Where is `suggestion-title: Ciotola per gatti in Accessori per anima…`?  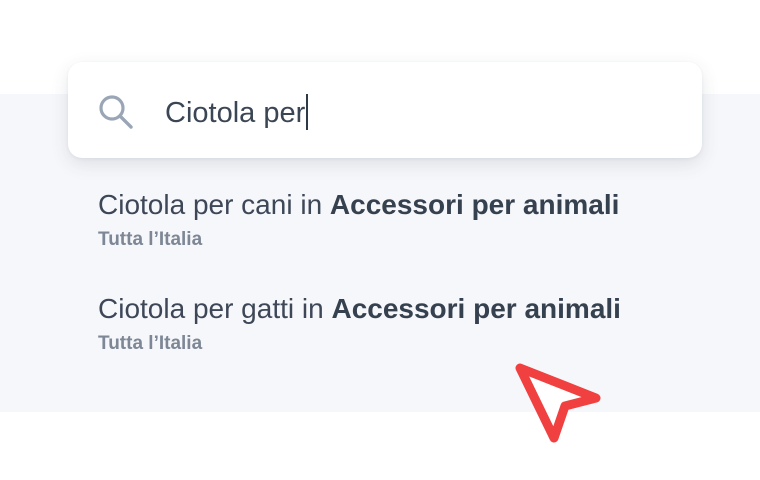
suggestion-title: Ciotola per gatti in Accessori per anima… is located at coordinates (408, 309).